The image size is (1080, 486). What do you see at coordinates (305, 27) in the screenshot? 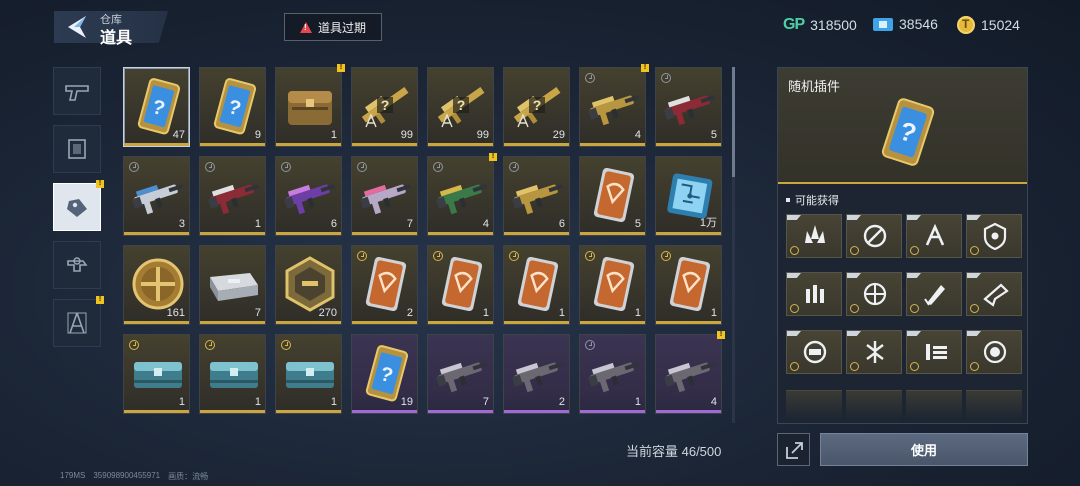
I see `warning-icon` at bounding box center [305, 27].